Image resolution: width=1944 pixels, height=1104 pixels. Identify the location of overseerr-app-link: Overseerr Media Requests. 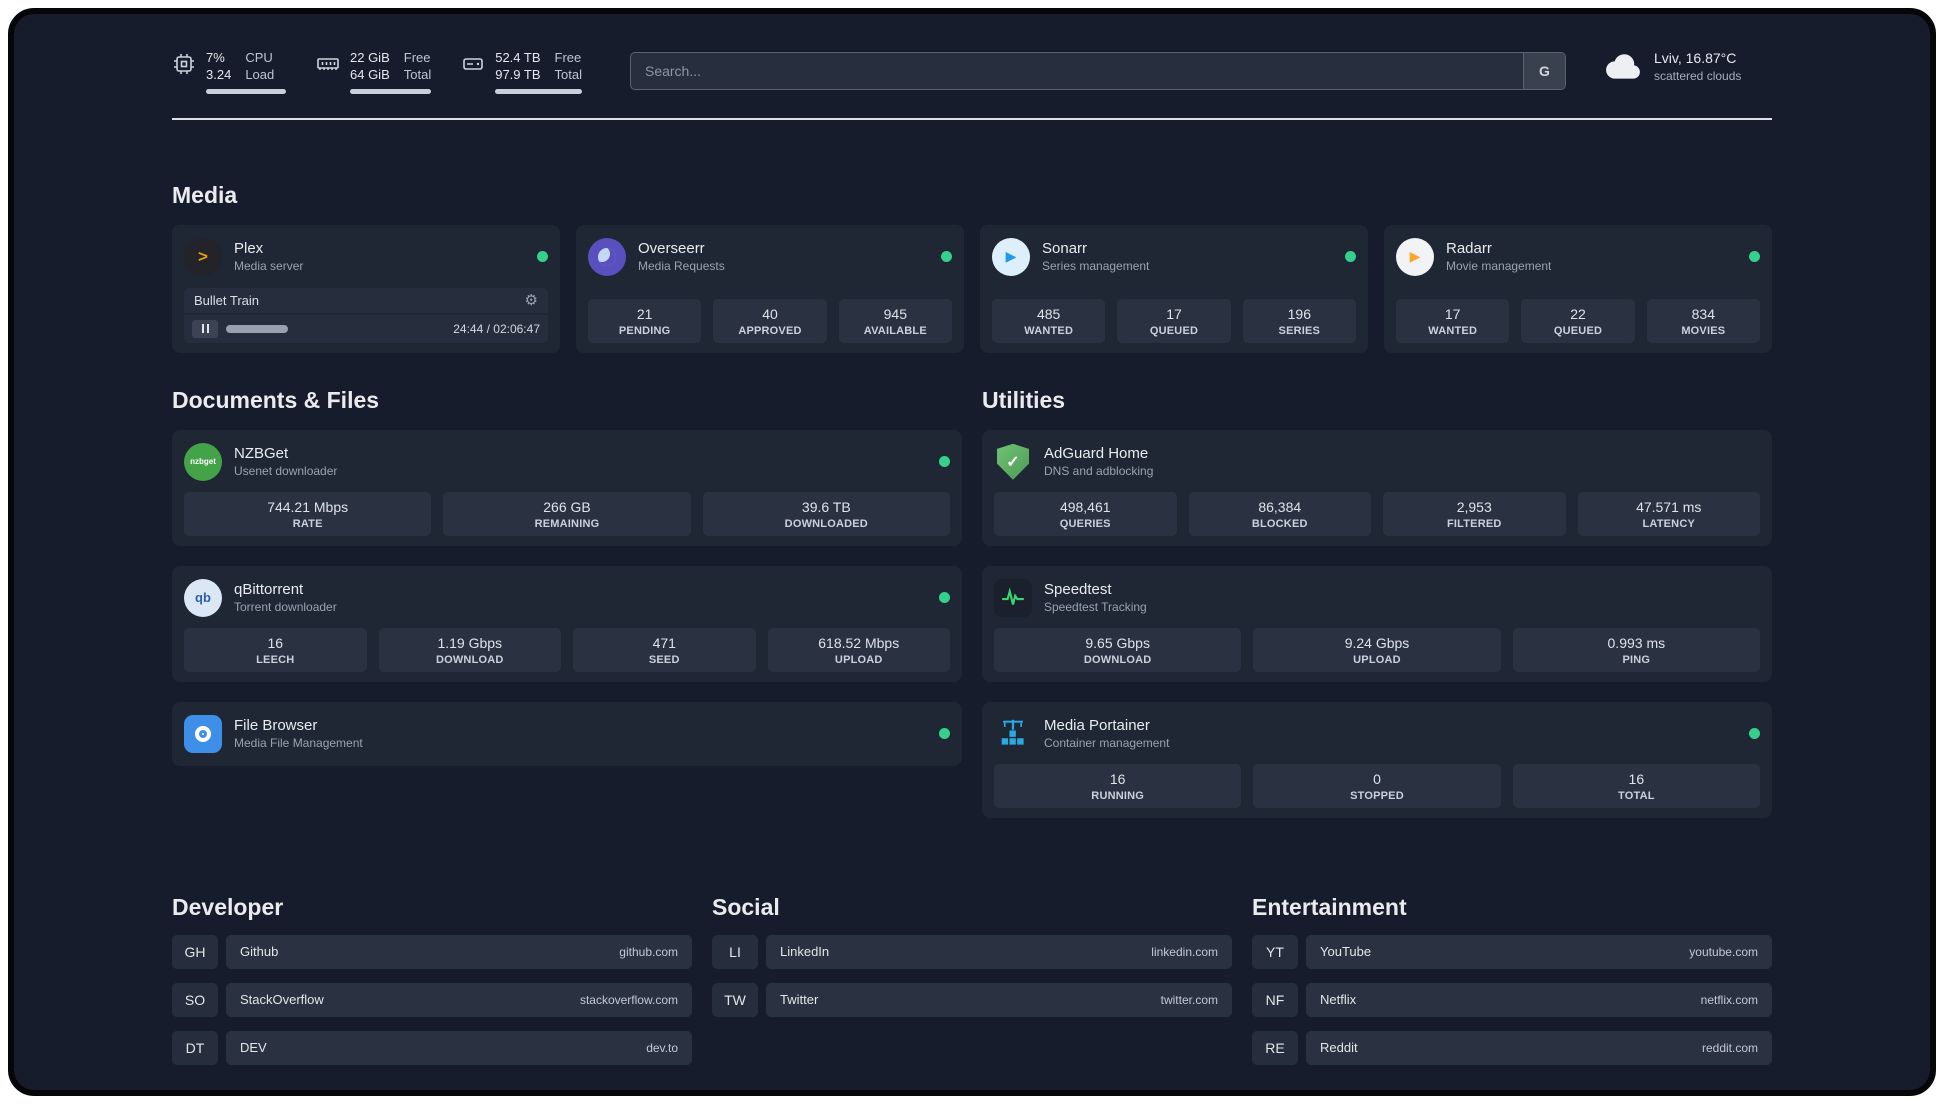
(770, 257).